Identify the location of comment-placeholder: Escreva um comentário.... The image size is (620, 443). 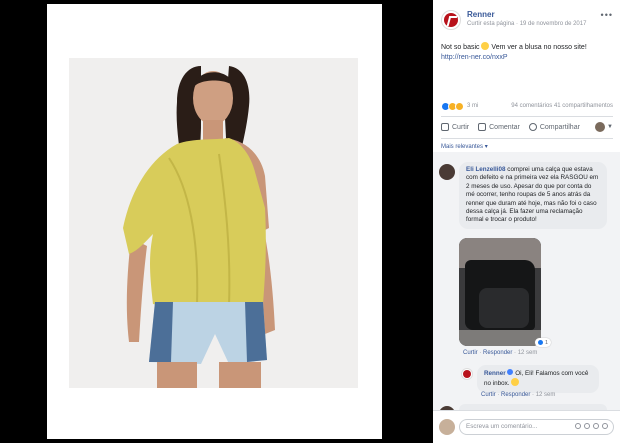
(502, 426).